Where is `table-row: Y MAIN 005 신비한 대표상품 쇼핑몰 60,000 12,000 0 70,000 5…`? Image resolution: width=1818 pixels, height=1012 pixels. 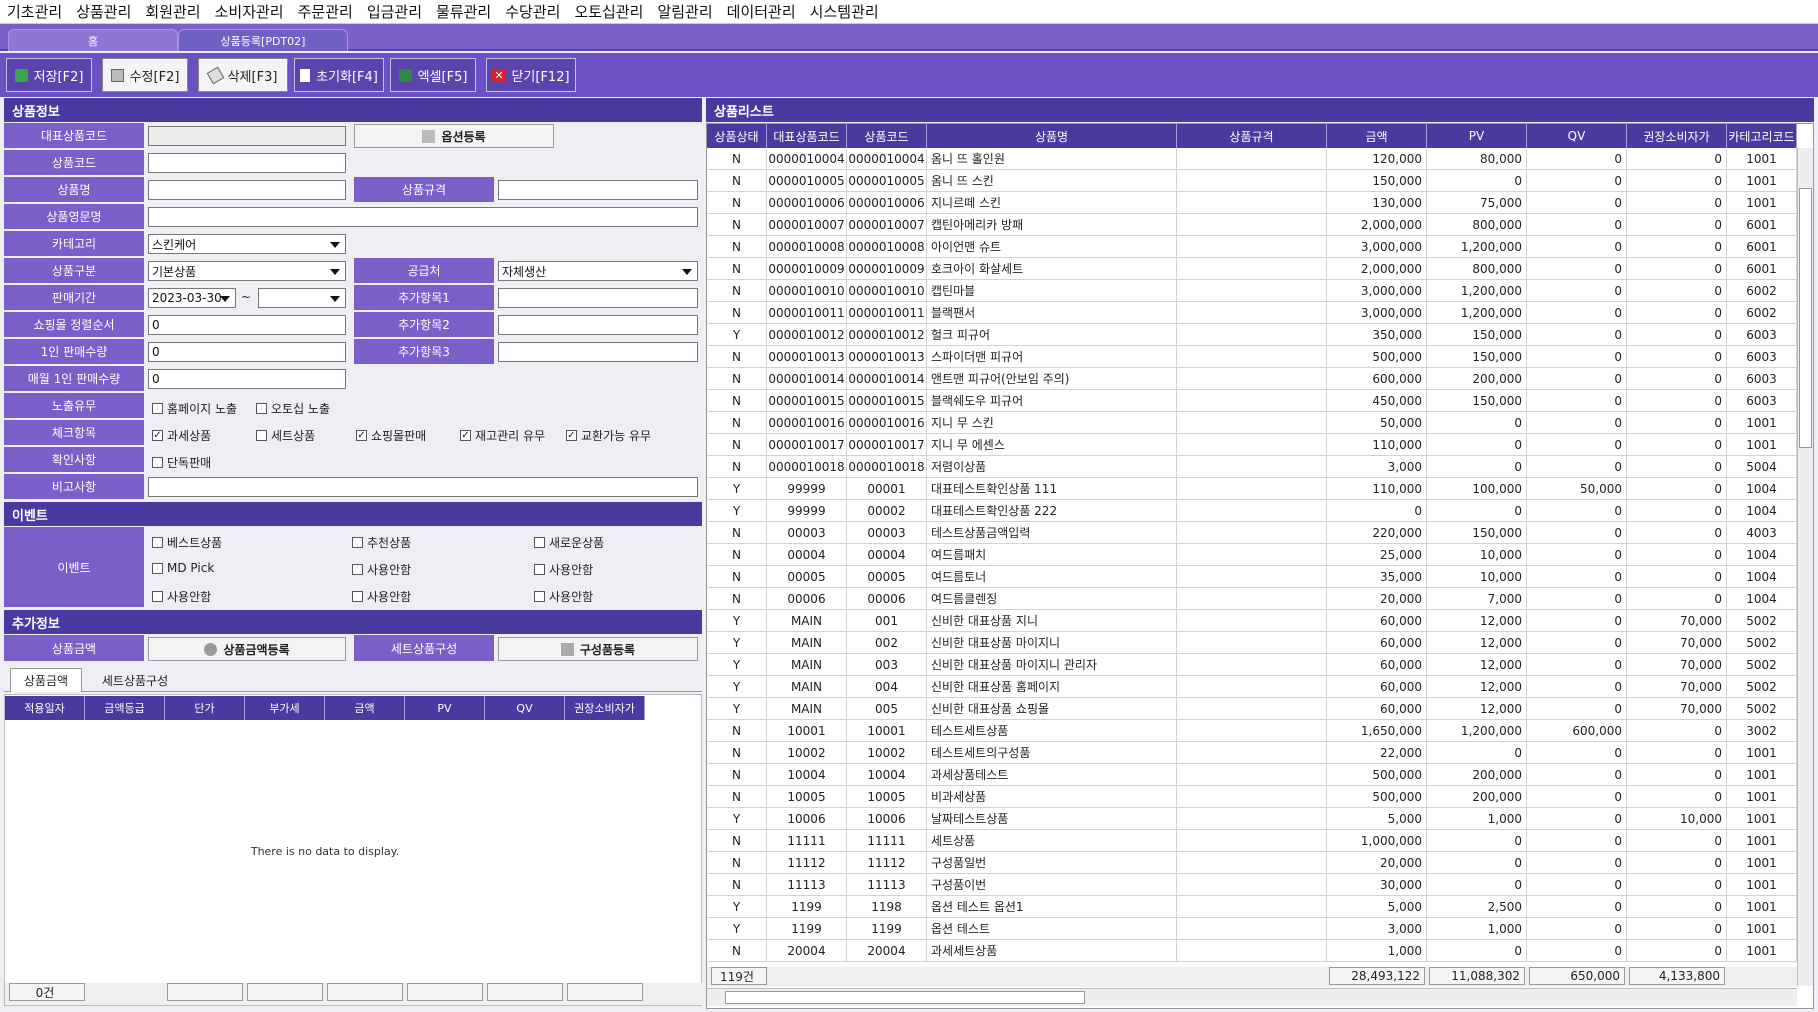
table-row: Y MAIN 005 신비한 대표상품 쇼핑몰 60,000 12,000 0 70,000 5… is located at coordinates (1252, 709).